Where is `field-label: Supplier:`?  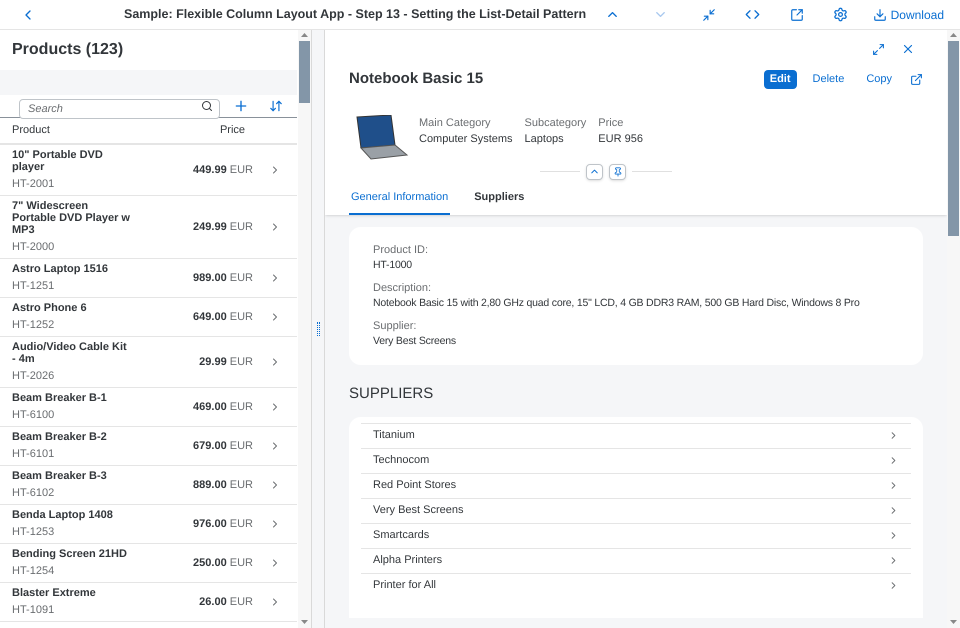
field-label: Supplier: is located at coordinates (395, 326).